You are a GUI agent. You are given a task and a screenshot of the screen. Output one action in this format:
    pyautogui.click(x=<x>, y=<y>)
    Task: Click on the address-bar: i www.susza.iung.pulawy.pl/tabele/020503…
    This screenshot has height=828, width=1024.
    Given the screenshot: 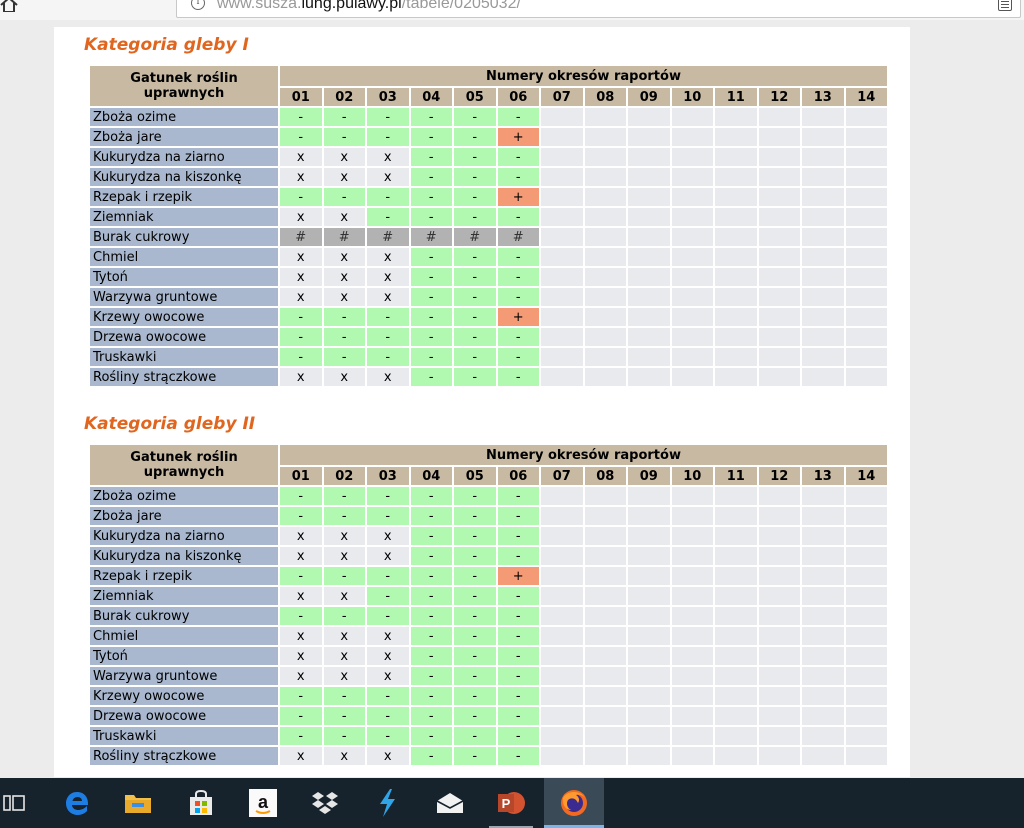 What is the action you would take?
    pyautogui.click(x=598, y=9)
    